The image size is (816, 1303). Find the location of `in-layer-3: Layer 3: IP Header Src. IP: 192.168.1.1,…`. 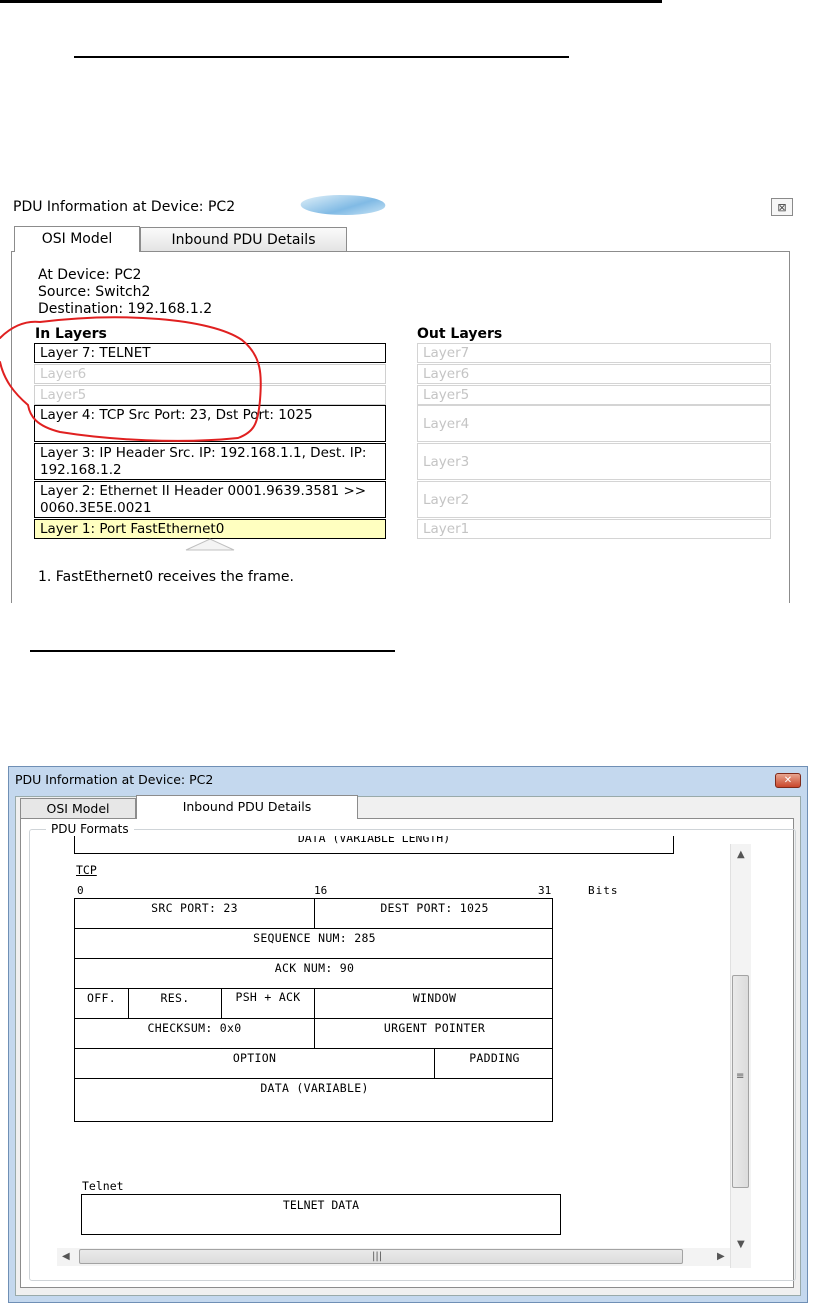

in-layer-3: Layer 3: IP Header Src. IP: 192.168.1.1,… is located at coordinates (210, 461).